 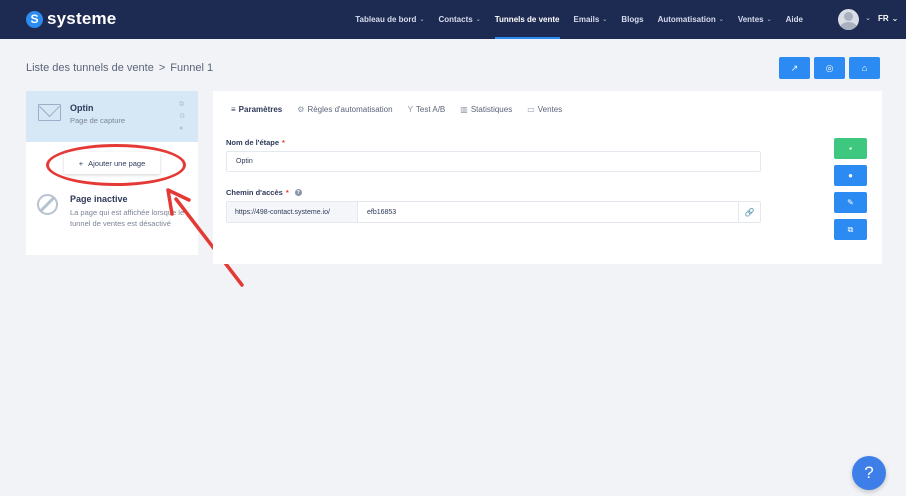 I want to click on tab-label: Test A/B, so click(x=430, y=109).